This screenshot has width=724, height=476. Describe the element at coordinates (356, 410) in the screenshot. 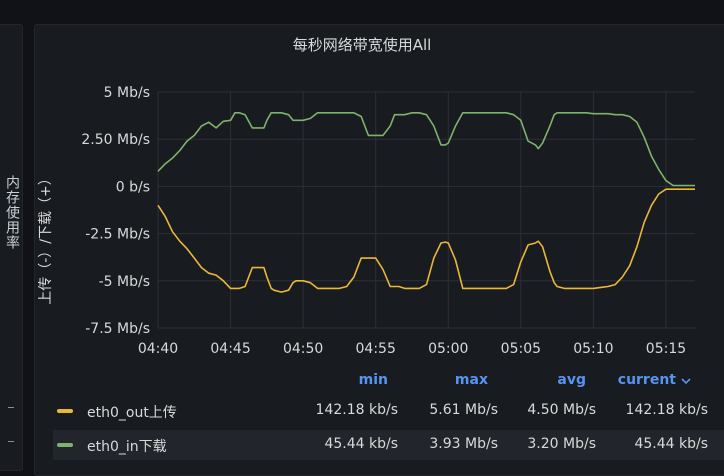

I see `legend-min-value: 142.18 kb/s` at that location.